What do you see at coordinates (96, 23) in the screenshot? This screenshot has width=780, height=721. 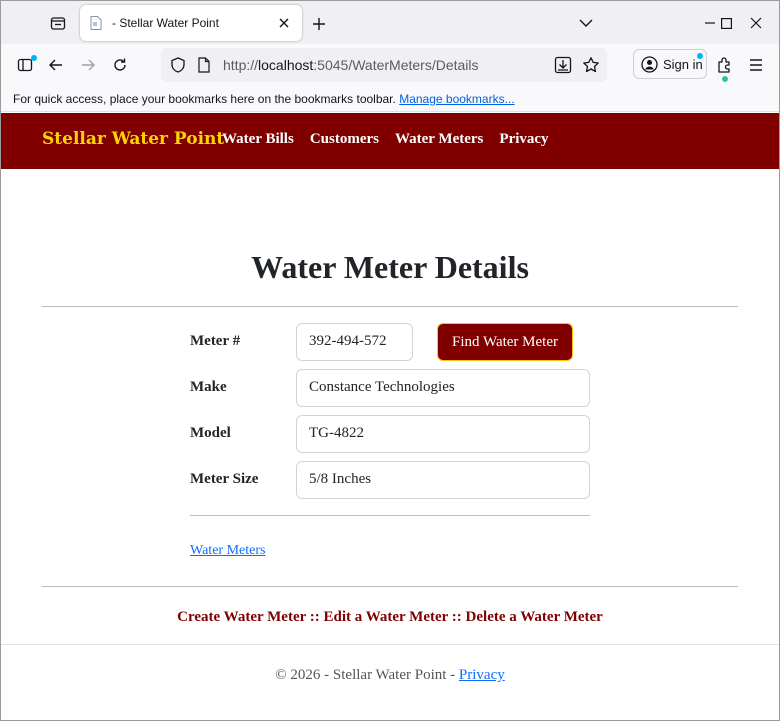 I see `page-favicon-icon` at bounding box center [96, 23].